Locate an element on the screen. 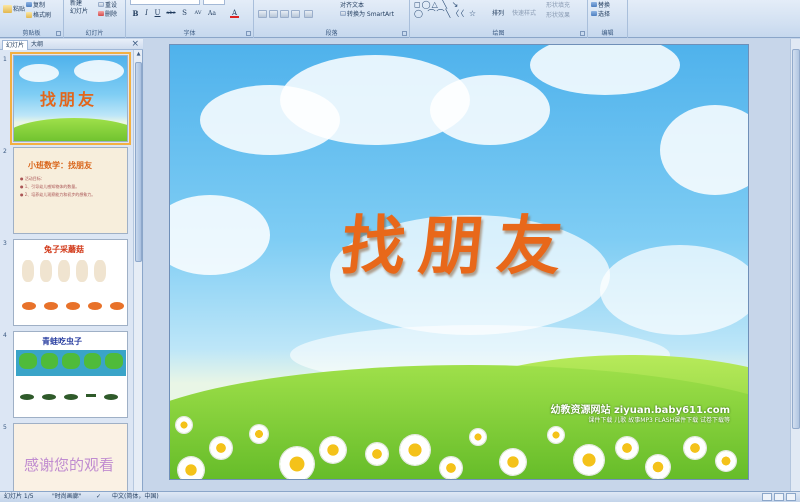 This screenshot has height=502, width=800. justify-icon is located at coordinates (295, 14).